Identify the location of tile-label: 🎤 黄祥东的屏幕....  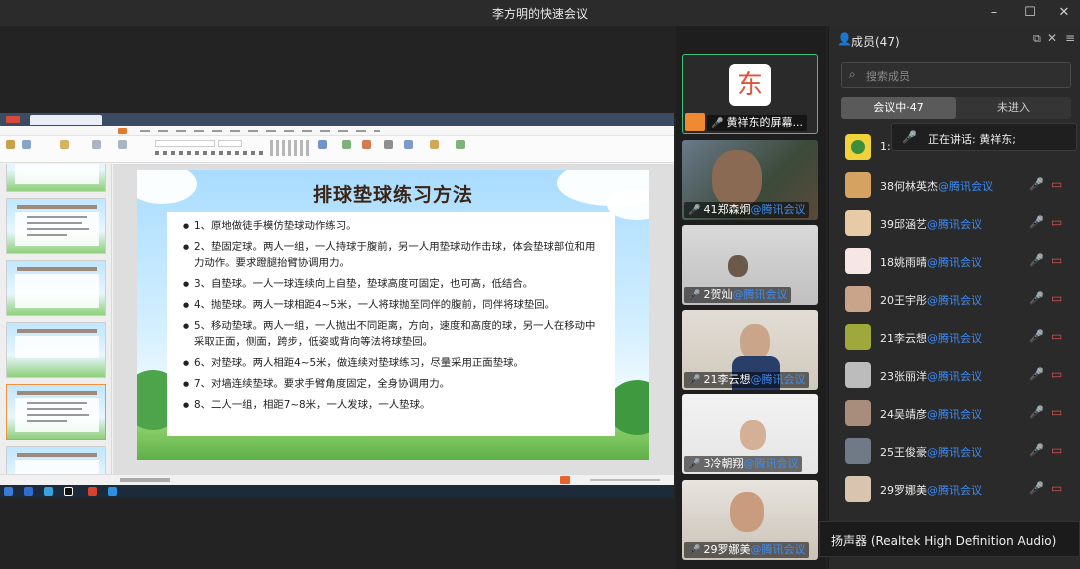
(757, 123).